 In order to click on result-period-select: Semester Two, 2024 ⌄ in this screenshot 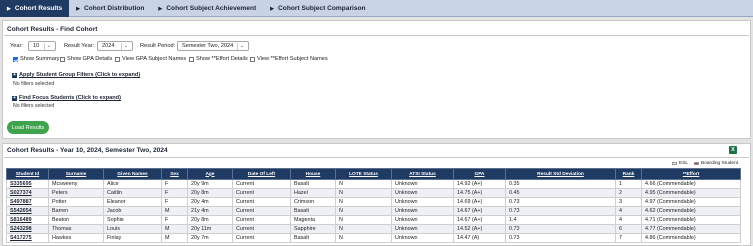, I will do `click(213, 46)`.